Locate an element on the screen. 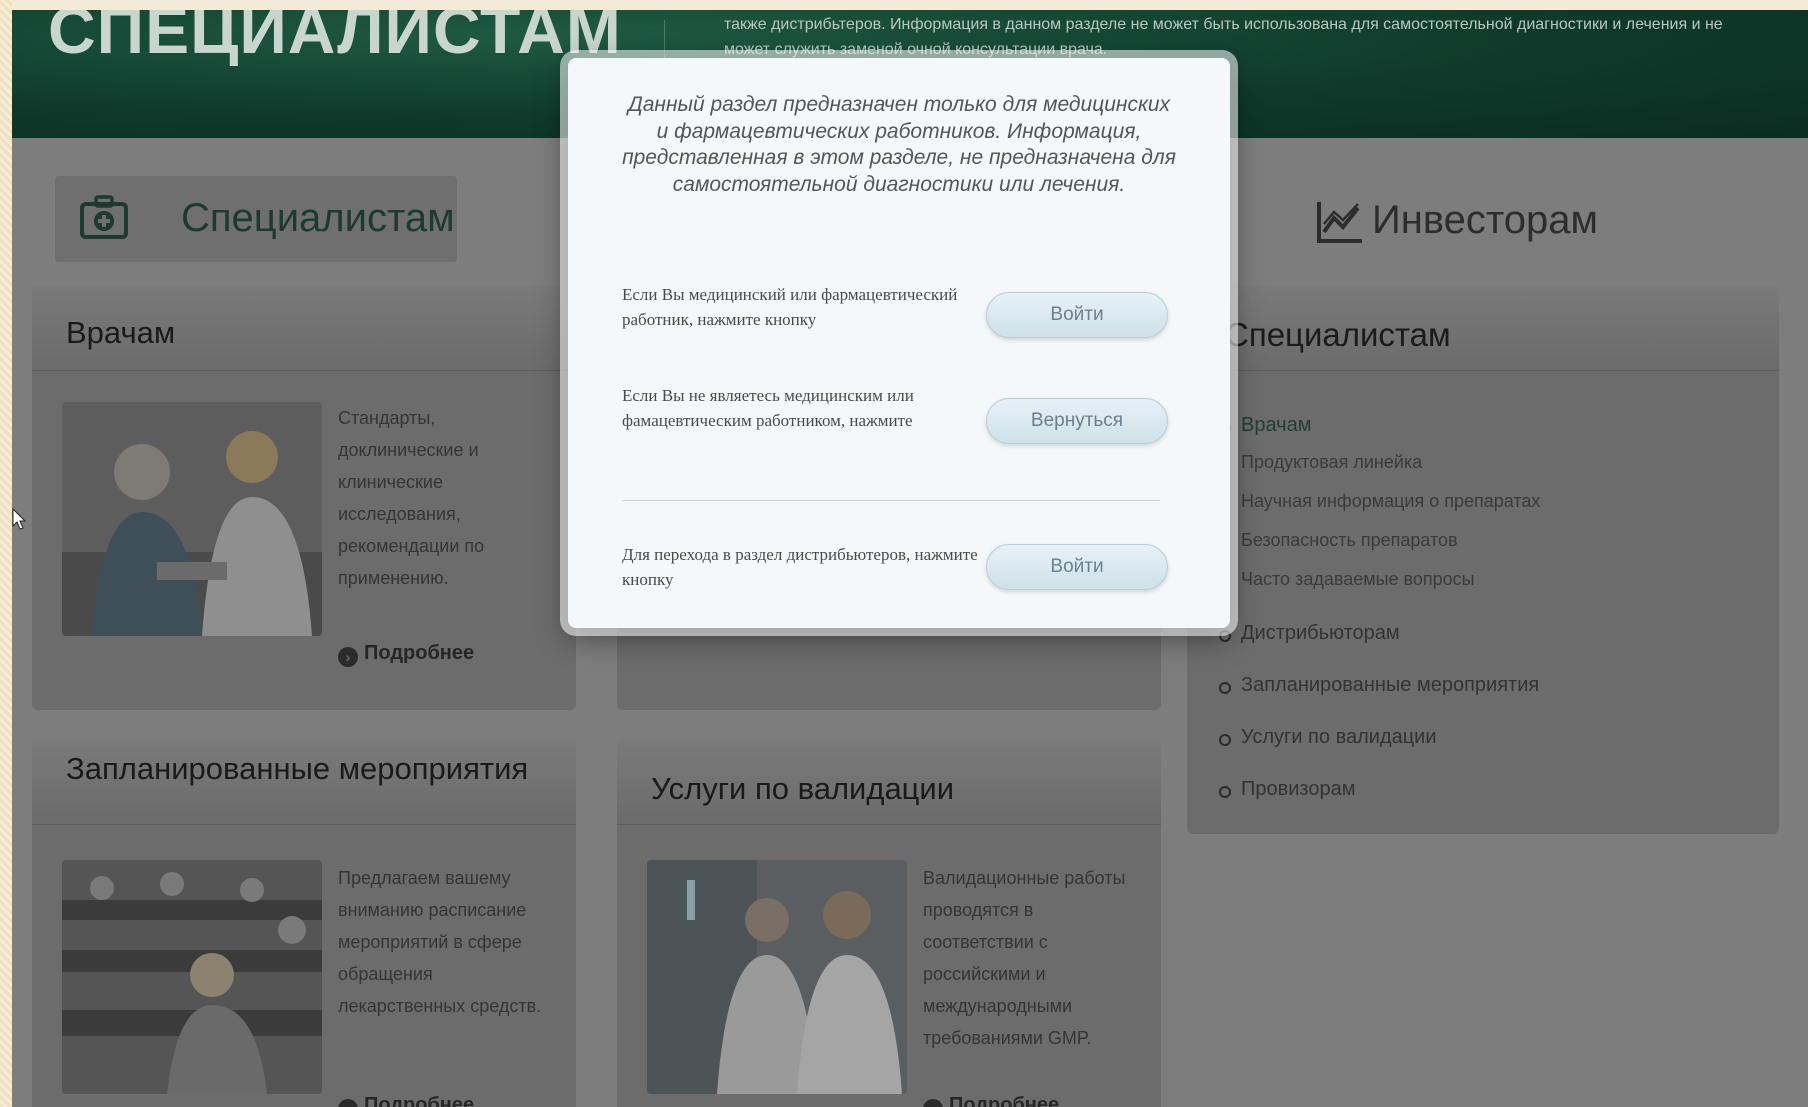  sidebar-item-doctors: Врачам is located at coordinates (1379, 433).